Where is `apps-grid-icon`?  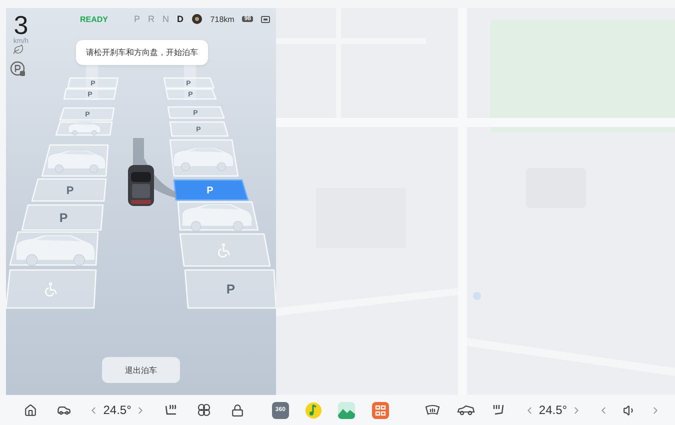
apps-grid-icon is located at coordinates (380, 410).